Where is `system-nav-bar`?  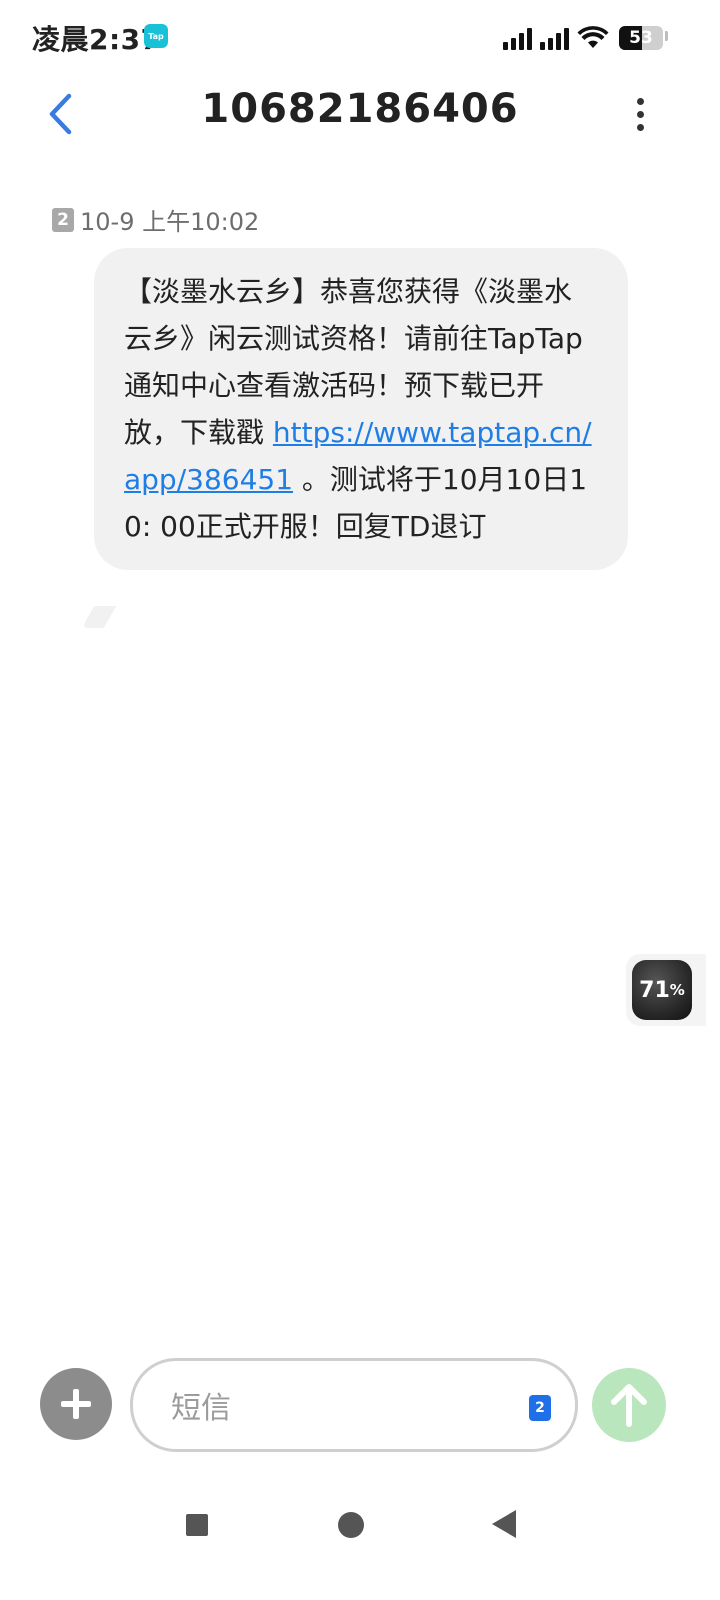
system-nav-bar is located at coordinates (360, 1525).